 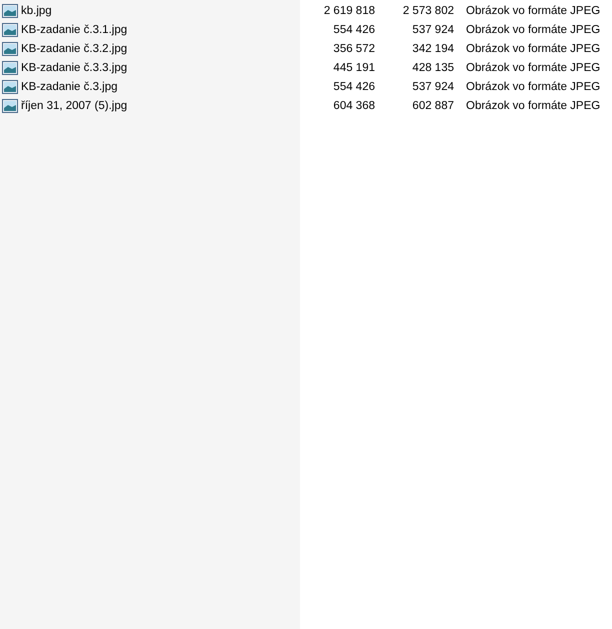 I want to click on file-size: 2 619 818, so click(x=348, y=10).